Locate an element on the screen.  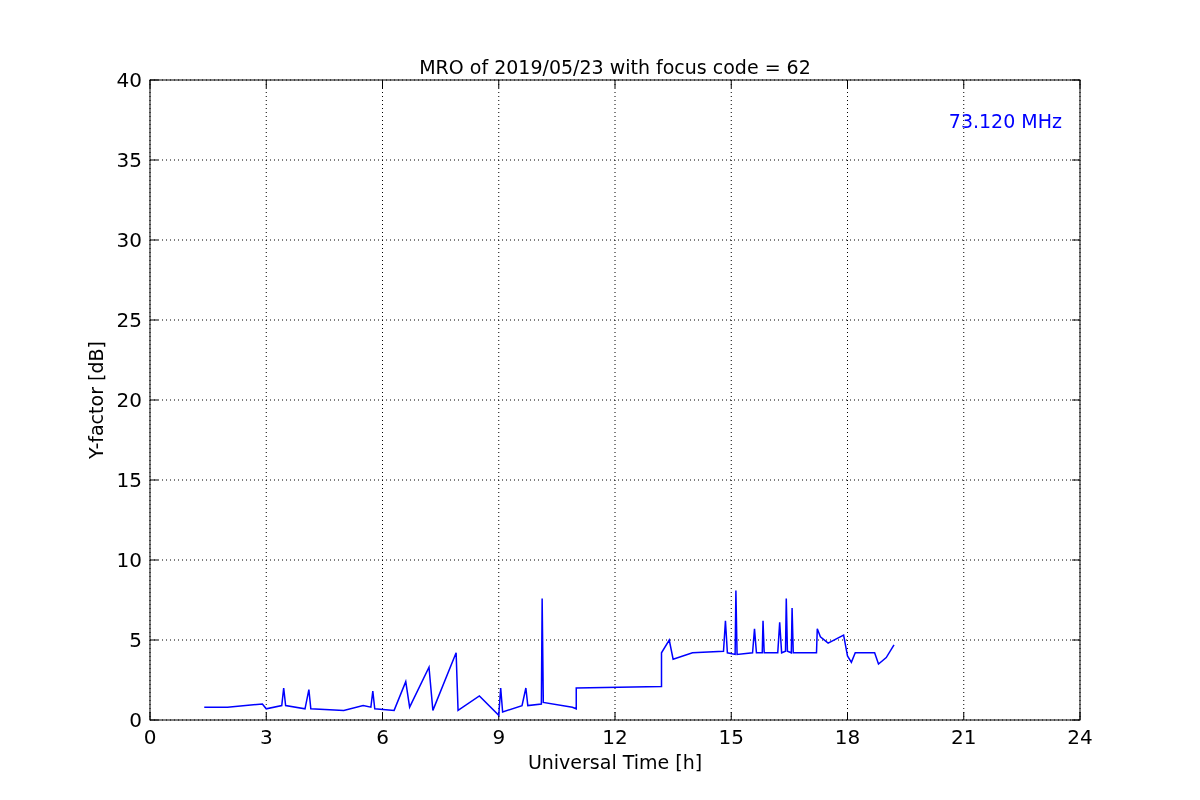
y-tick-label: 15 is located at coordinates (129, 480).